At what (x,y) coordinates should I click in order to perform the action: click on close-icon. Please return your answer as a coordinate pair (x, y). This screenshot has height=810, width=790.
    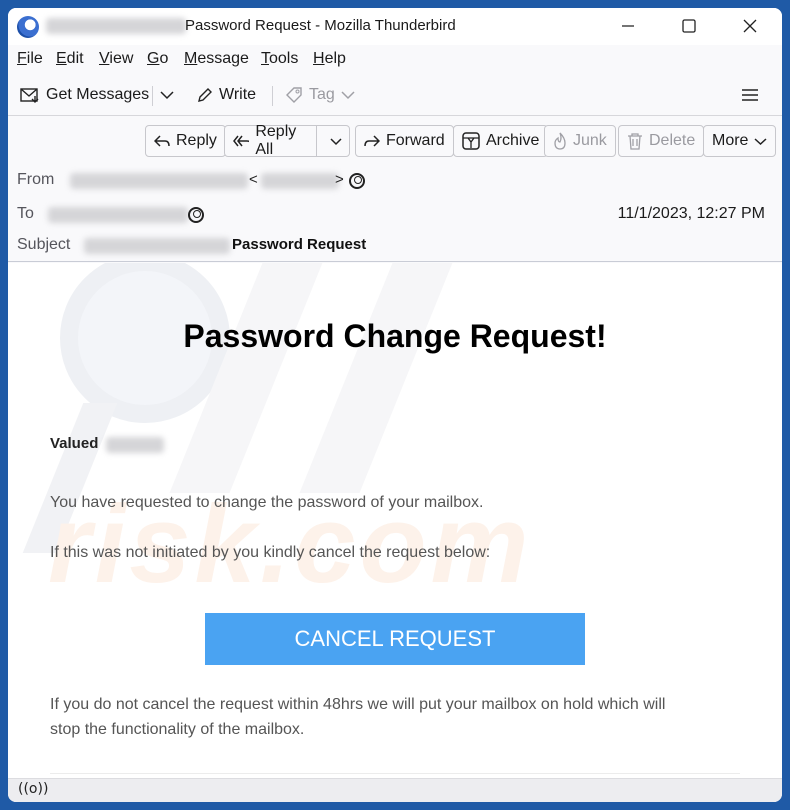
    Looking at the image, I should click on (750, 26).